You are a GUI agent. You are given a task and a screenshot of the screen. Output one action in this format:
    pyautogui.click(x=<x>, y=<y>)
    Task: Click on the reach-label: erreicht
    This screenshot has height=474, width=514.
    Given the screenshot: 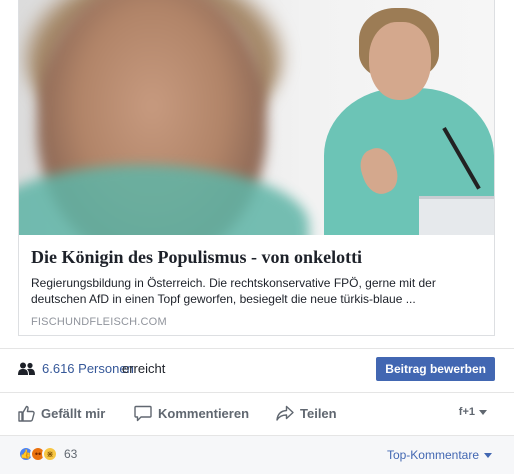 What is the action you would take?
    pyautogui.click(x=144, y=368)
    